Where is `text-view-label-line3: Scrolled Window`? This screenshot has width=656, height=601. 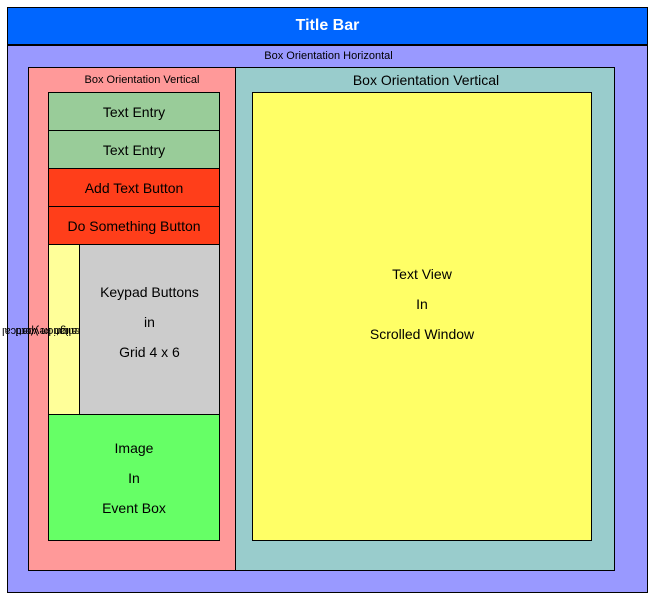
text-view-label-line3: Scrolled Window is located at coordinates (422, 334).